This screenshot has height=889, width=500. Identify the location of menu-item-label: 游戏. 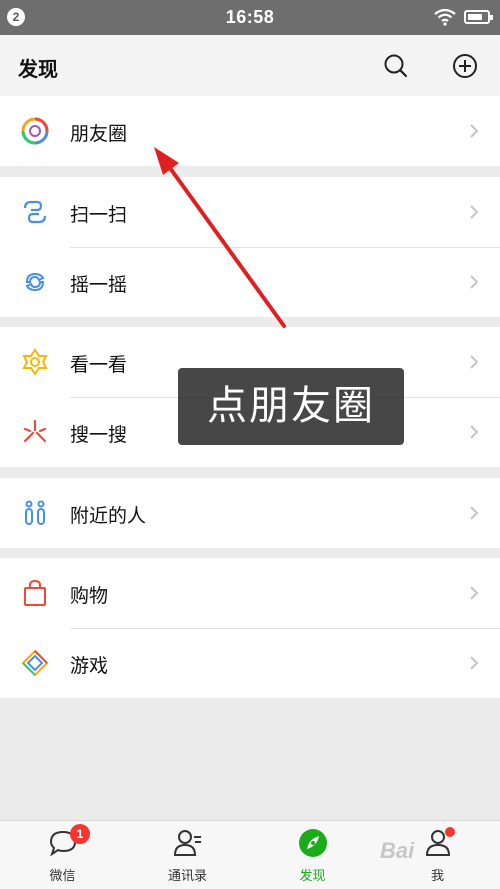
(89, 666).